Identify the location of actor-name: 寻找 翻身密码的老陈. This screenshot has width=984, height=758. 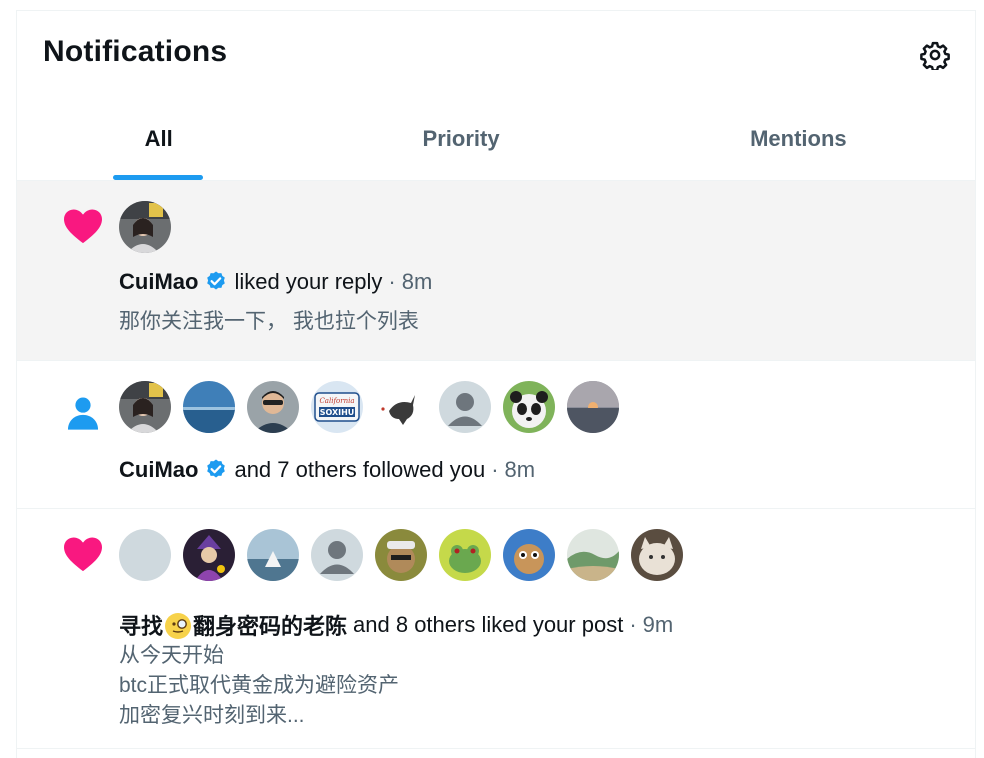
(233, 625).